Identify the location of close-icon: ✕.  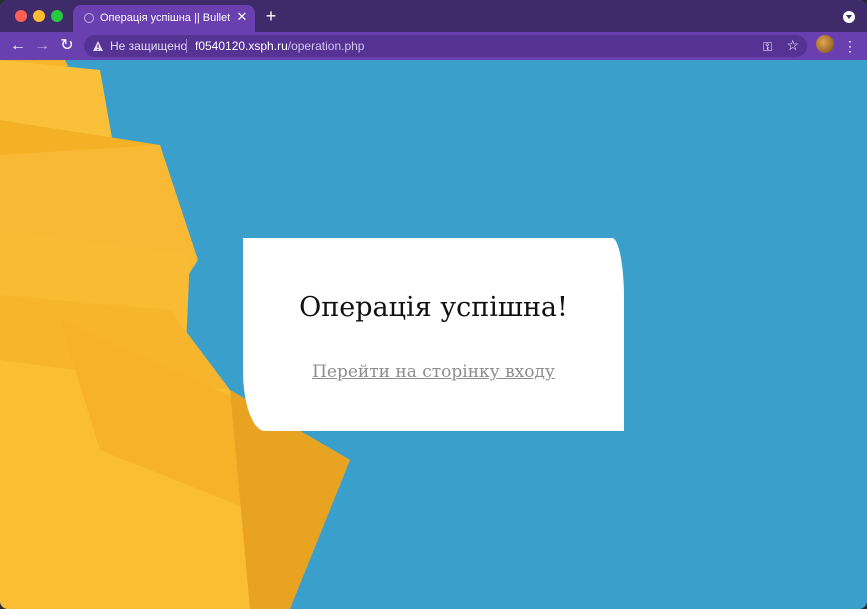
(242, 17).